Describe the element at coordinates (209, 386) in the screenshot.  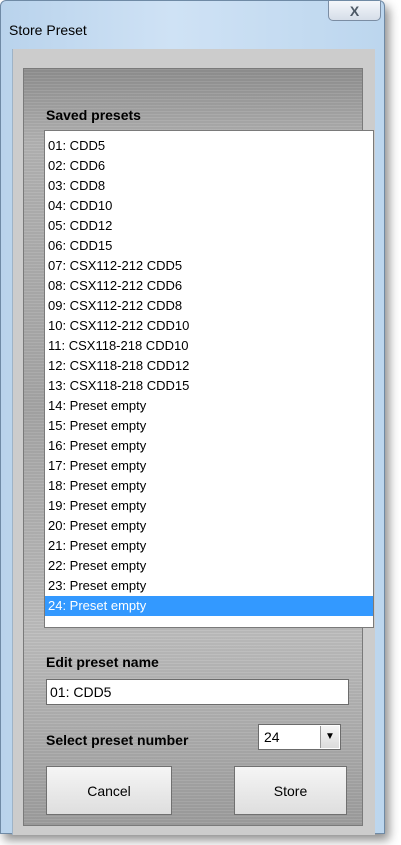
I see `list-item: 13: CSX118-218 CDD15` at that location.